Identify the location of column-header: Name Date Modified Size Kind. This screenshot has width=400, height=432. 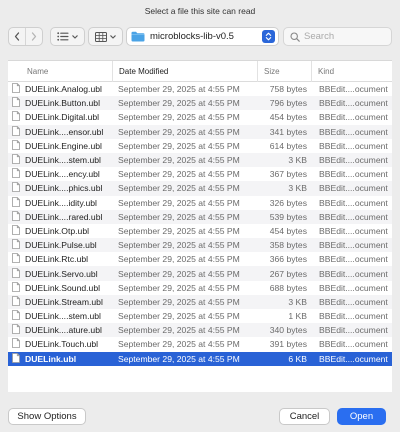
(200, 71).